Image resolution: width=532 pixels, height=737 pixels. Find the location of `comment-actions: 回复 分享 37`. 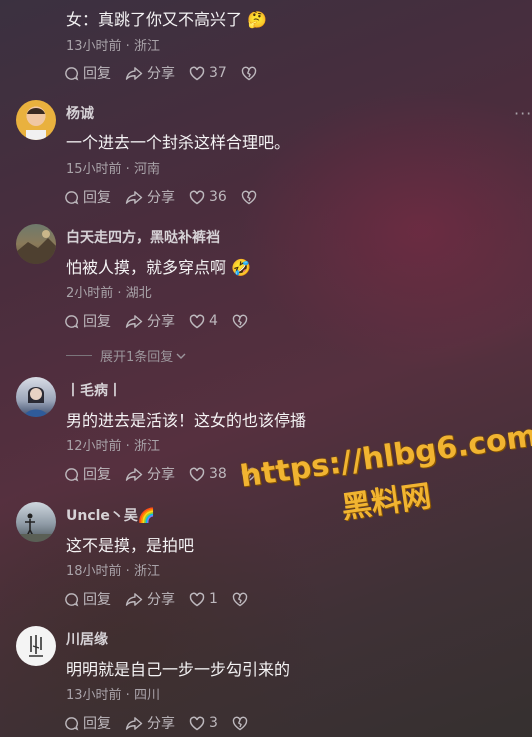

comment-actions: 回复 分享 37 is located at coordinates (169, 73).